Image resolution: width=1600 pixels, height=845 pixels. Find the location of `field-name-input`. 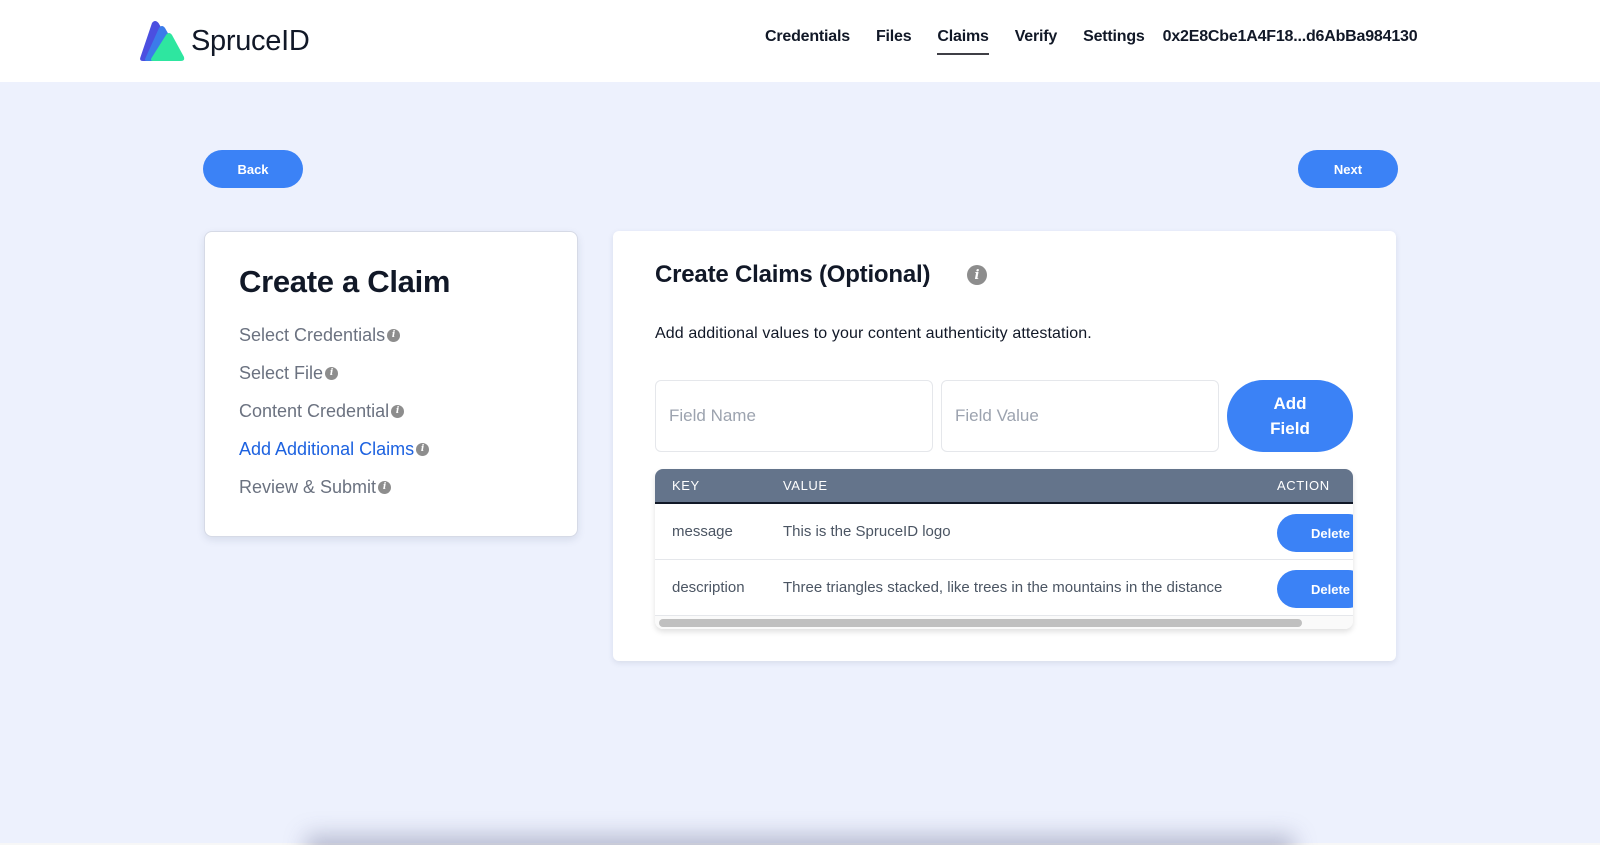

field-name-input is located at coordinates (794, 416).